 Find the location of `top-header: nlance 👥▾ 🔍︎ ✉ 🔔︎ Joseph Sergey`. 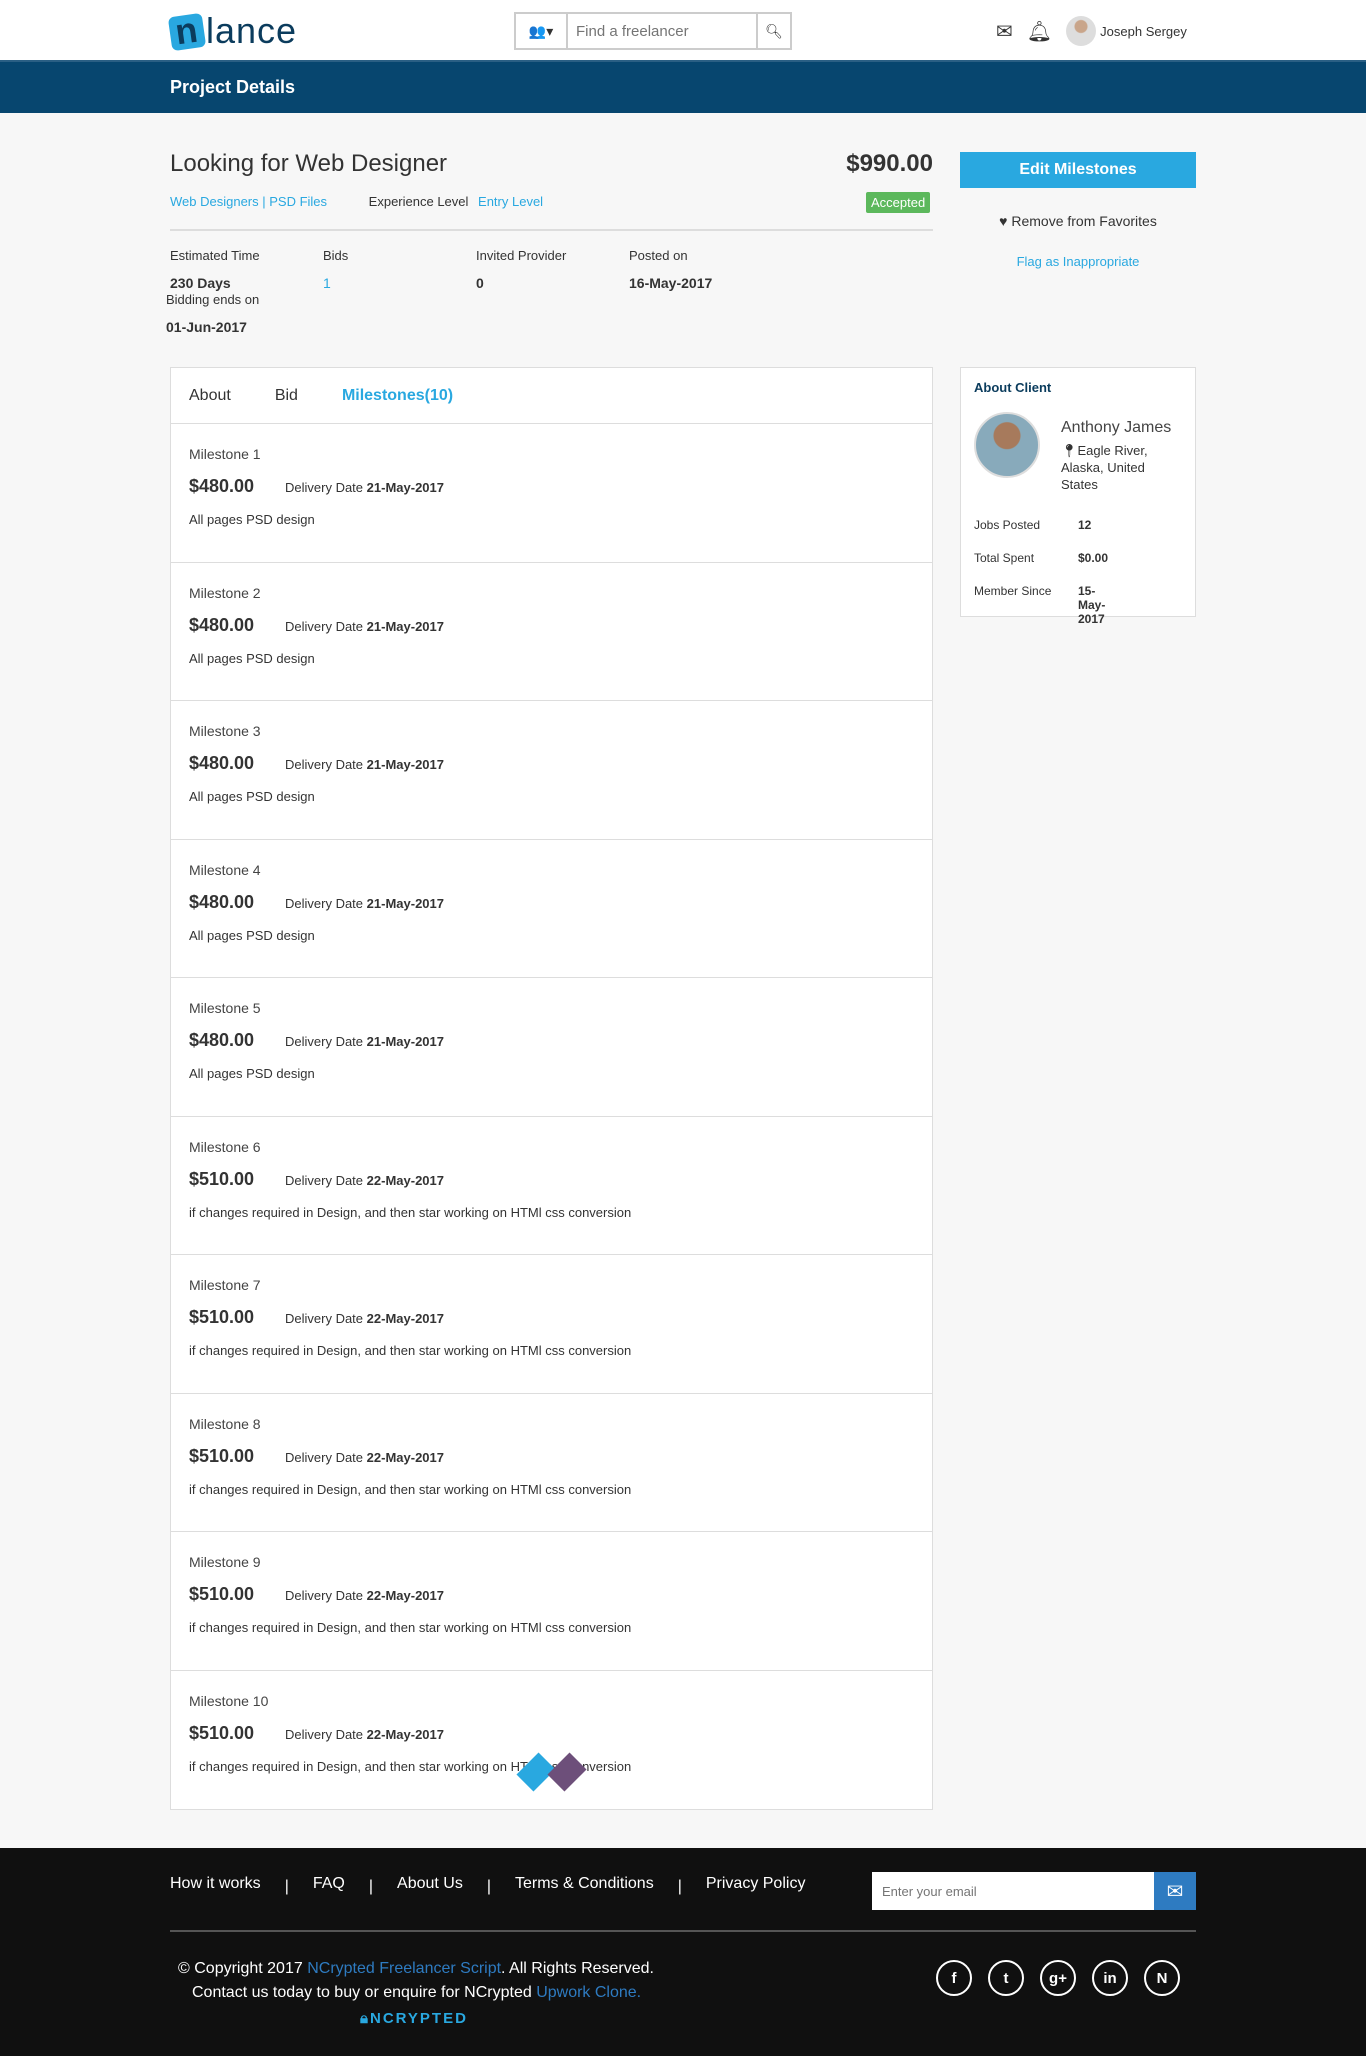

top-header: nlance 👥▾ 🔍︎ ✉ 🔔︎ Joseph Sergey is located at coordinates (683, 30).